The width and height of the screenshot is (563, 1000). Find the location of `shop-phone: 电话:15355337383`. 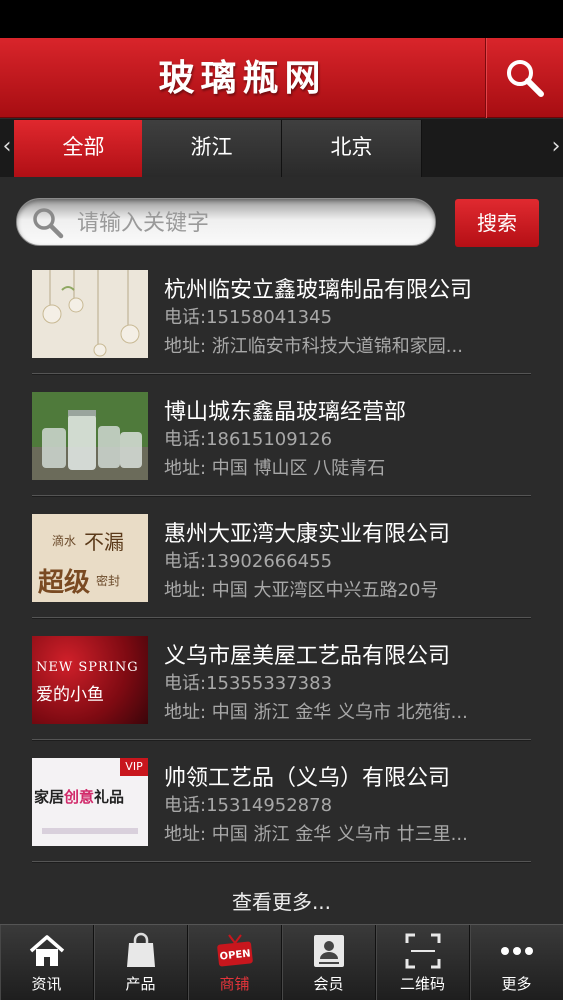

shop-phone: 电话:15355337383 is located at coordinates (248, 683).